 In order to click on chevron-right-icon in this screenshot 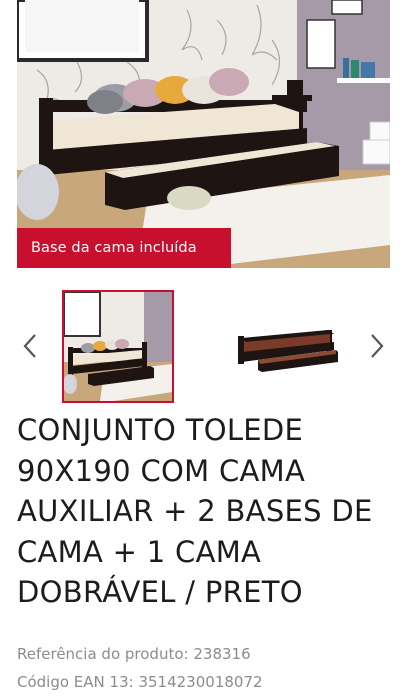, I will do `click(377, 346)`.